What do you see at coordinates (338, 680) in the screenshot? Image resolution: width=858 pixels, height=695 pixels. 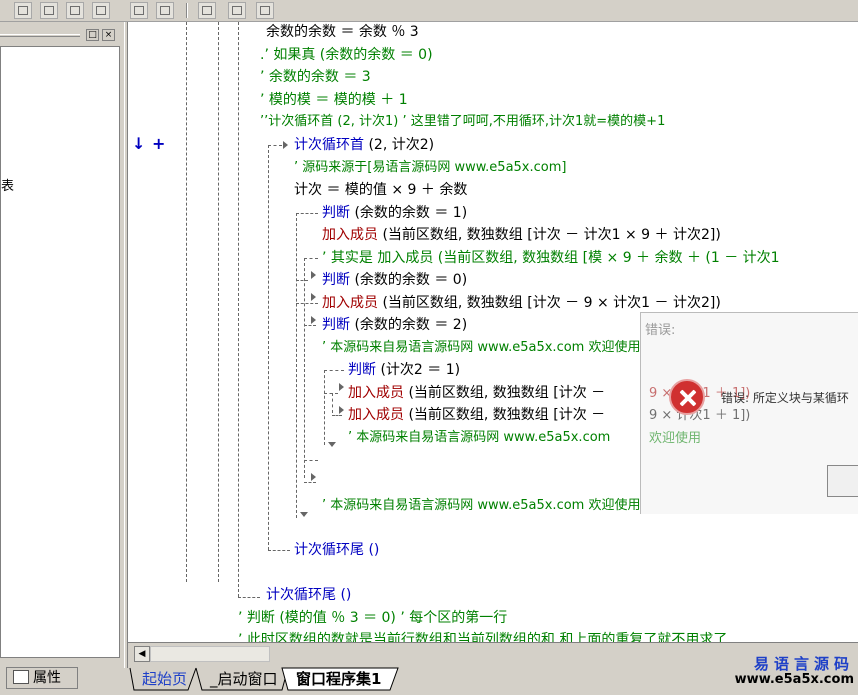 I see `tab-window-assembly: 窗口程序集1` at bounding box center [338, 680].